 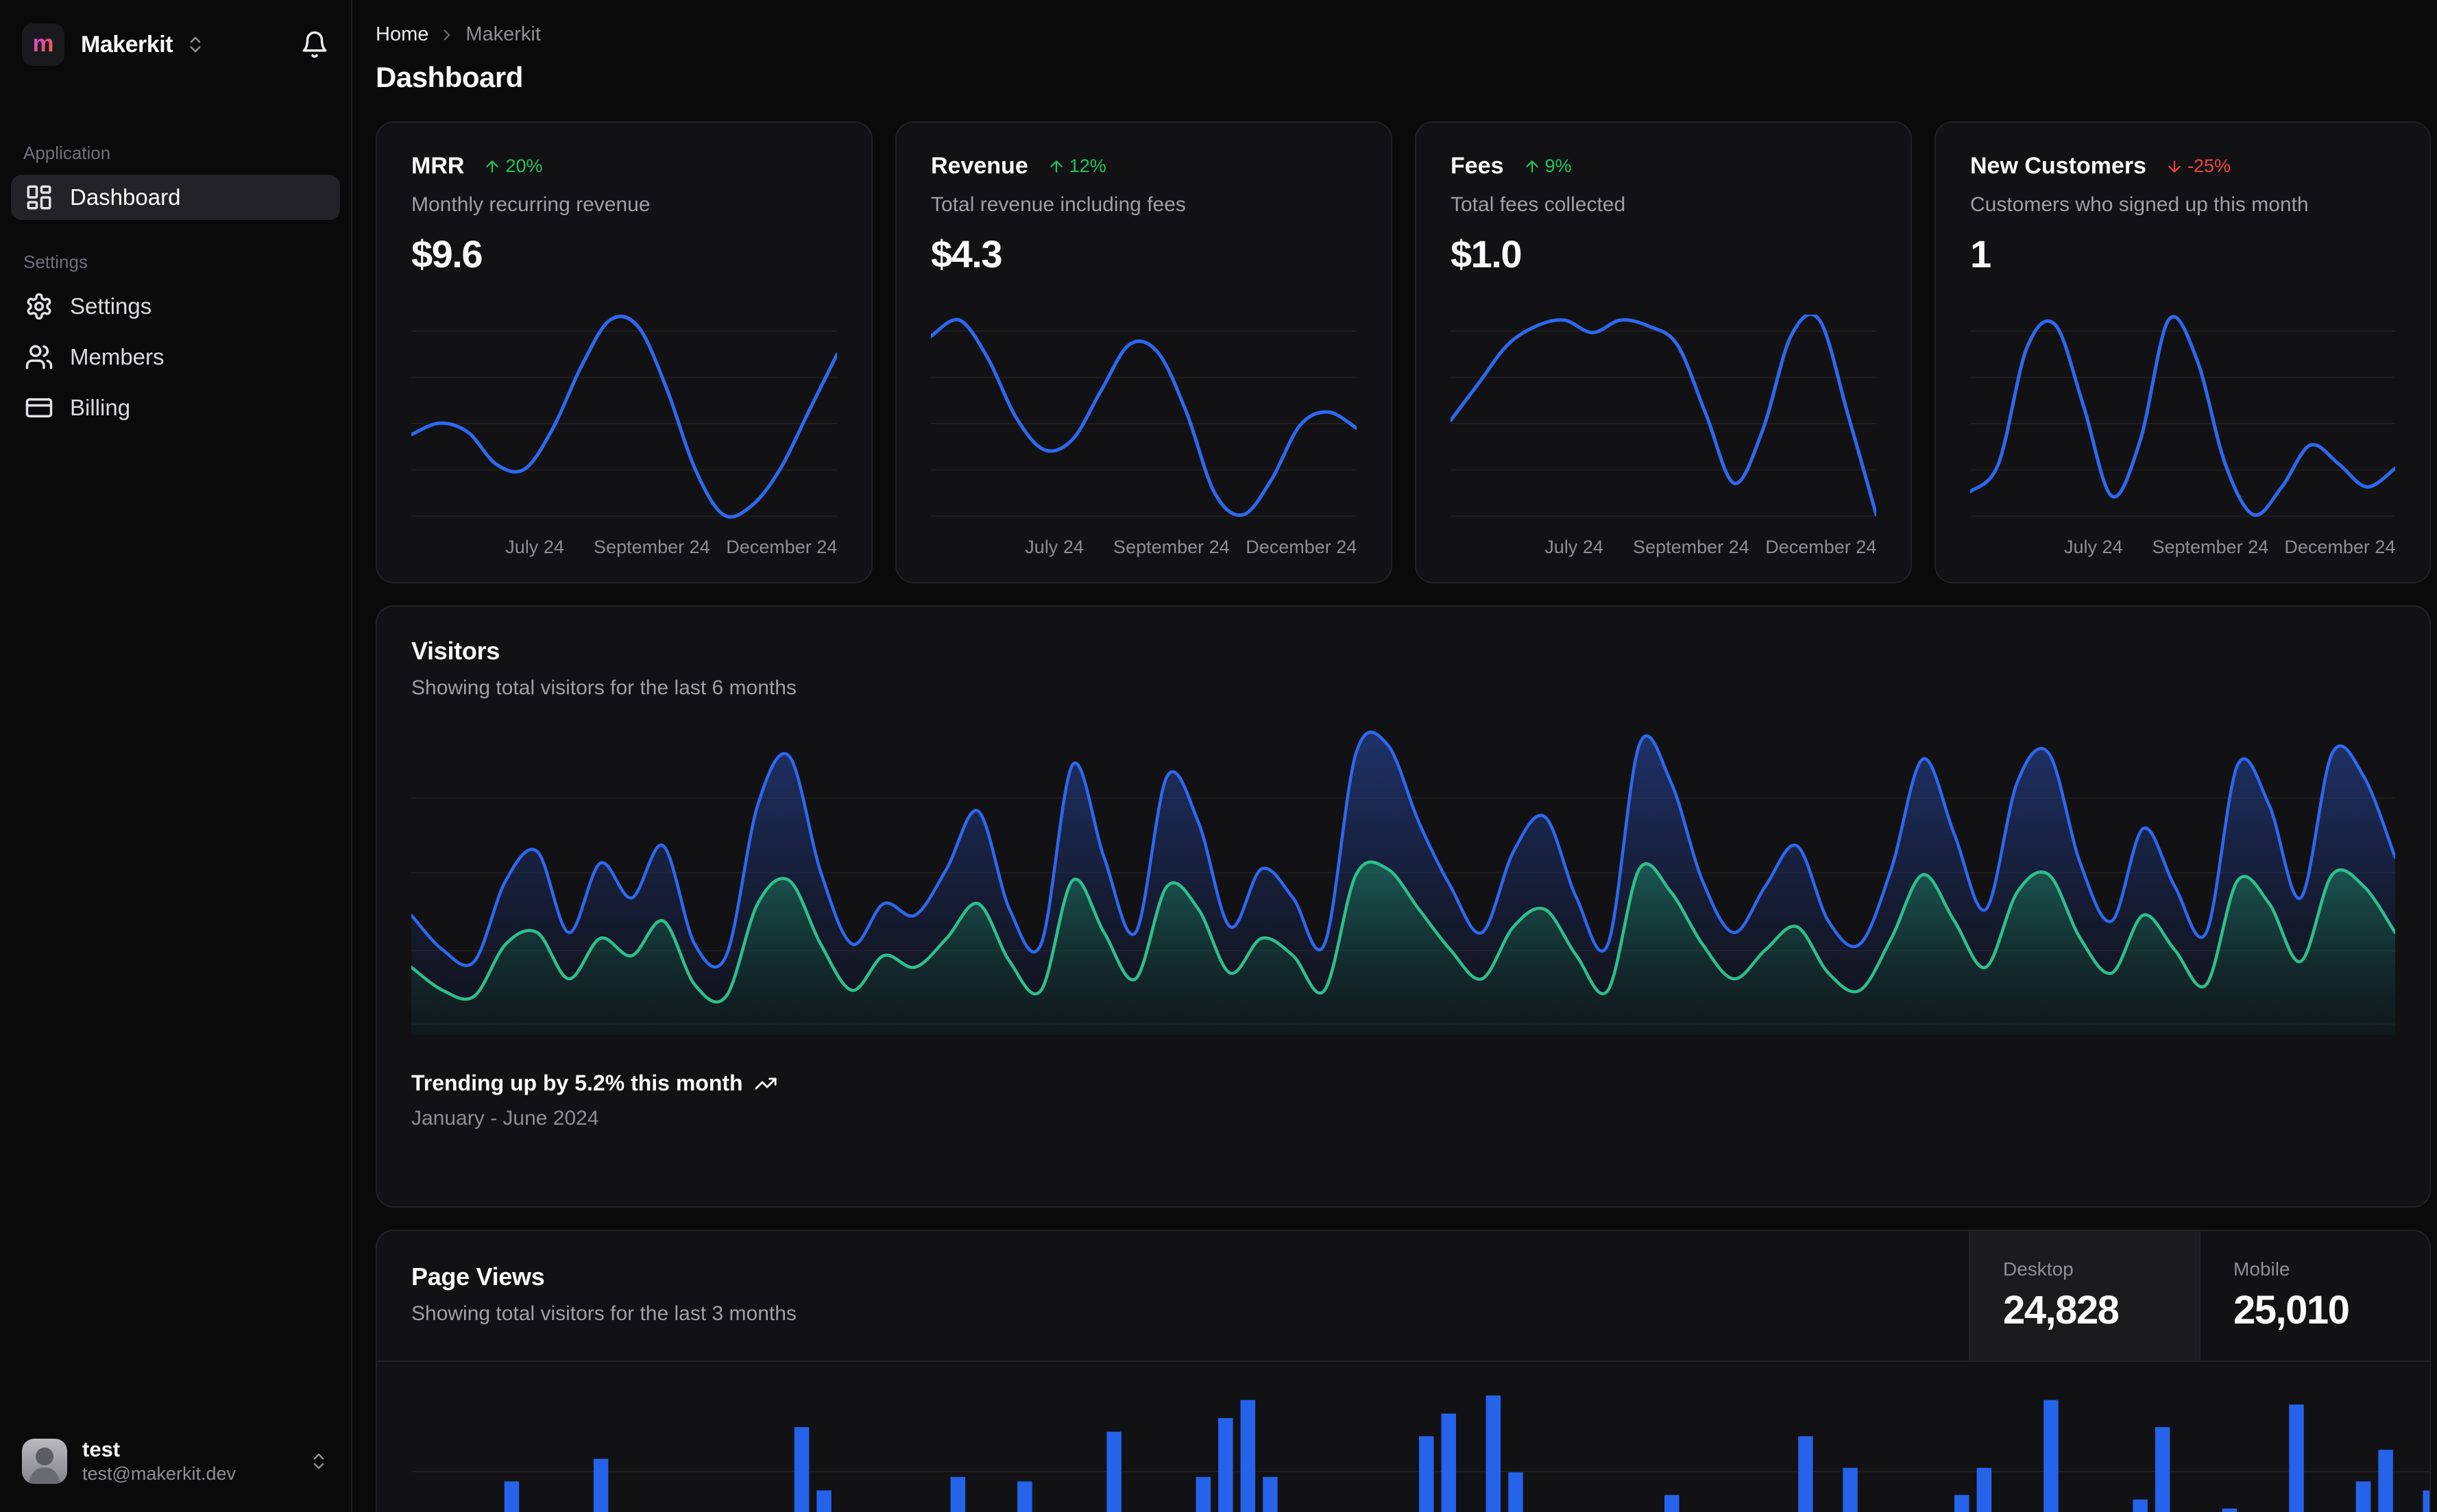 I want to click on workspace-switcher, so click(x=195, y=45).